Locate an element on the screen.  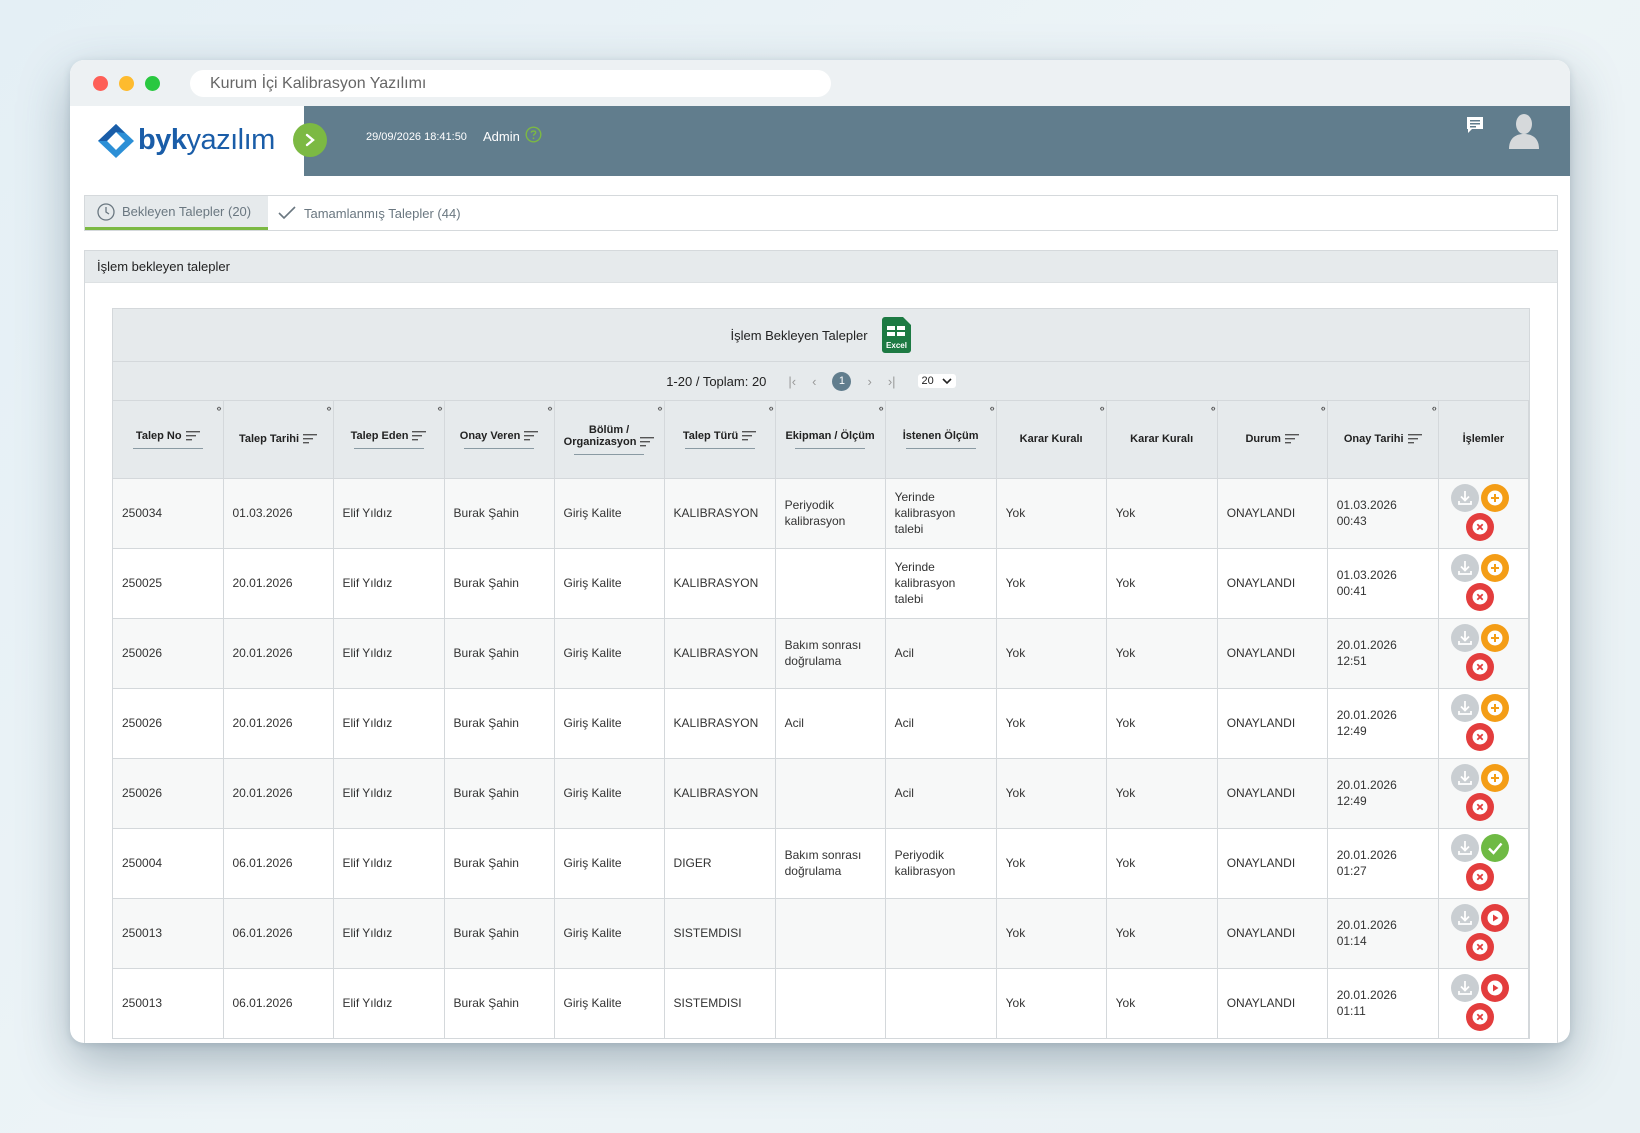
column-header: ‹› Onay Veren is located at coordinates (499, 439).